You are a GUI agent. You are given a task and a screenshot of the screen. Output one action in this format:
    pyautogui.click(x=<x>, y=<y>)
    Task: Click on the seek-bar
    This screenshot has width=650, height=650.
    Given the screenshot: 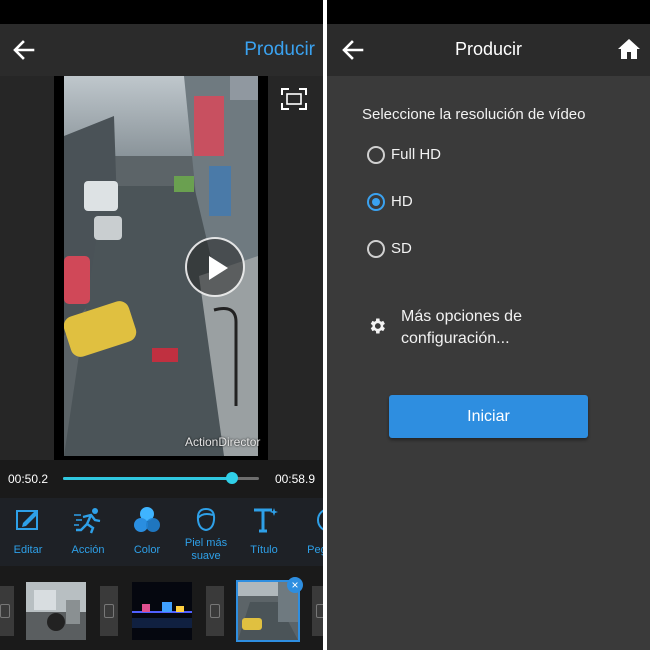 What is the action you would take?
    pyautogui.click(x=161, y=478)
    